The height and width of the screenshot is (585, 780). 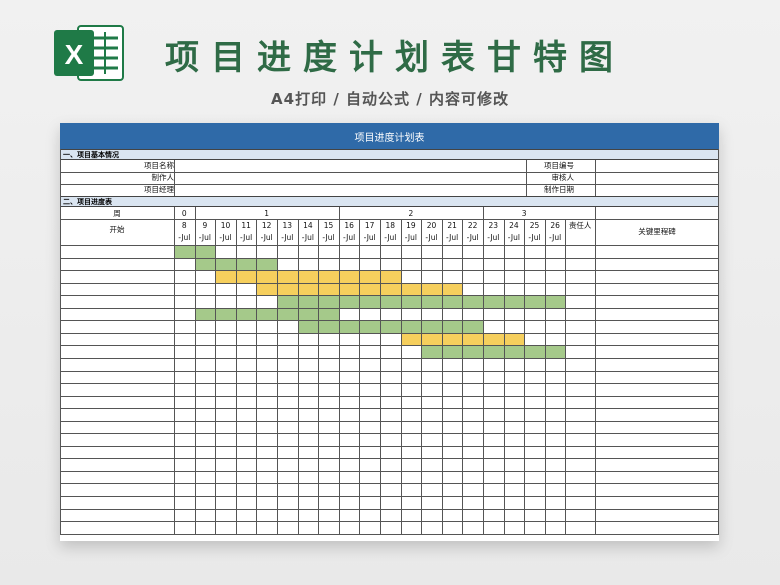 I want to click on day-number: 8, so click(x=184, y=225).